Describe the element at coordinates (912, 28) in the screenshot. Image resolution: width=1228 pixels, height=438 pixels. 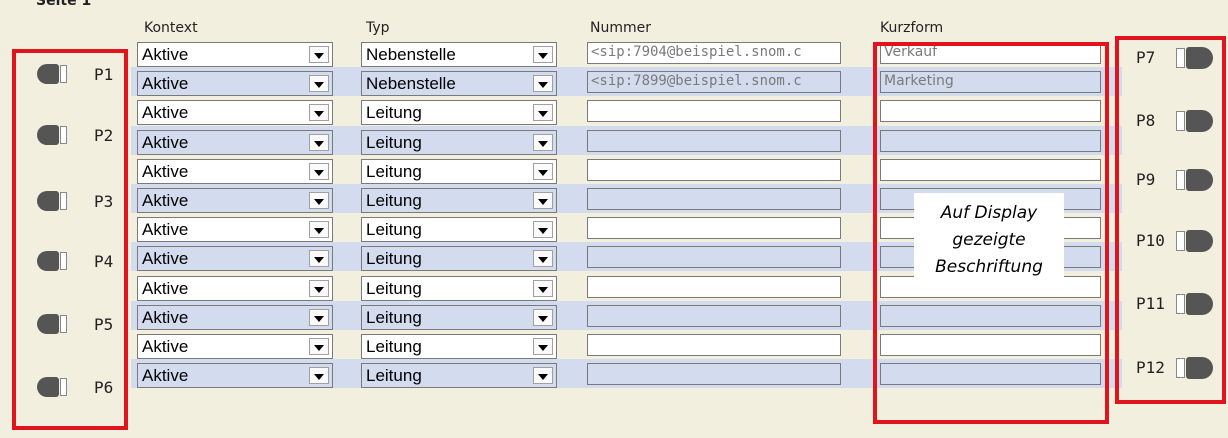
I see `header-kurzform: Kurzform` at that location.